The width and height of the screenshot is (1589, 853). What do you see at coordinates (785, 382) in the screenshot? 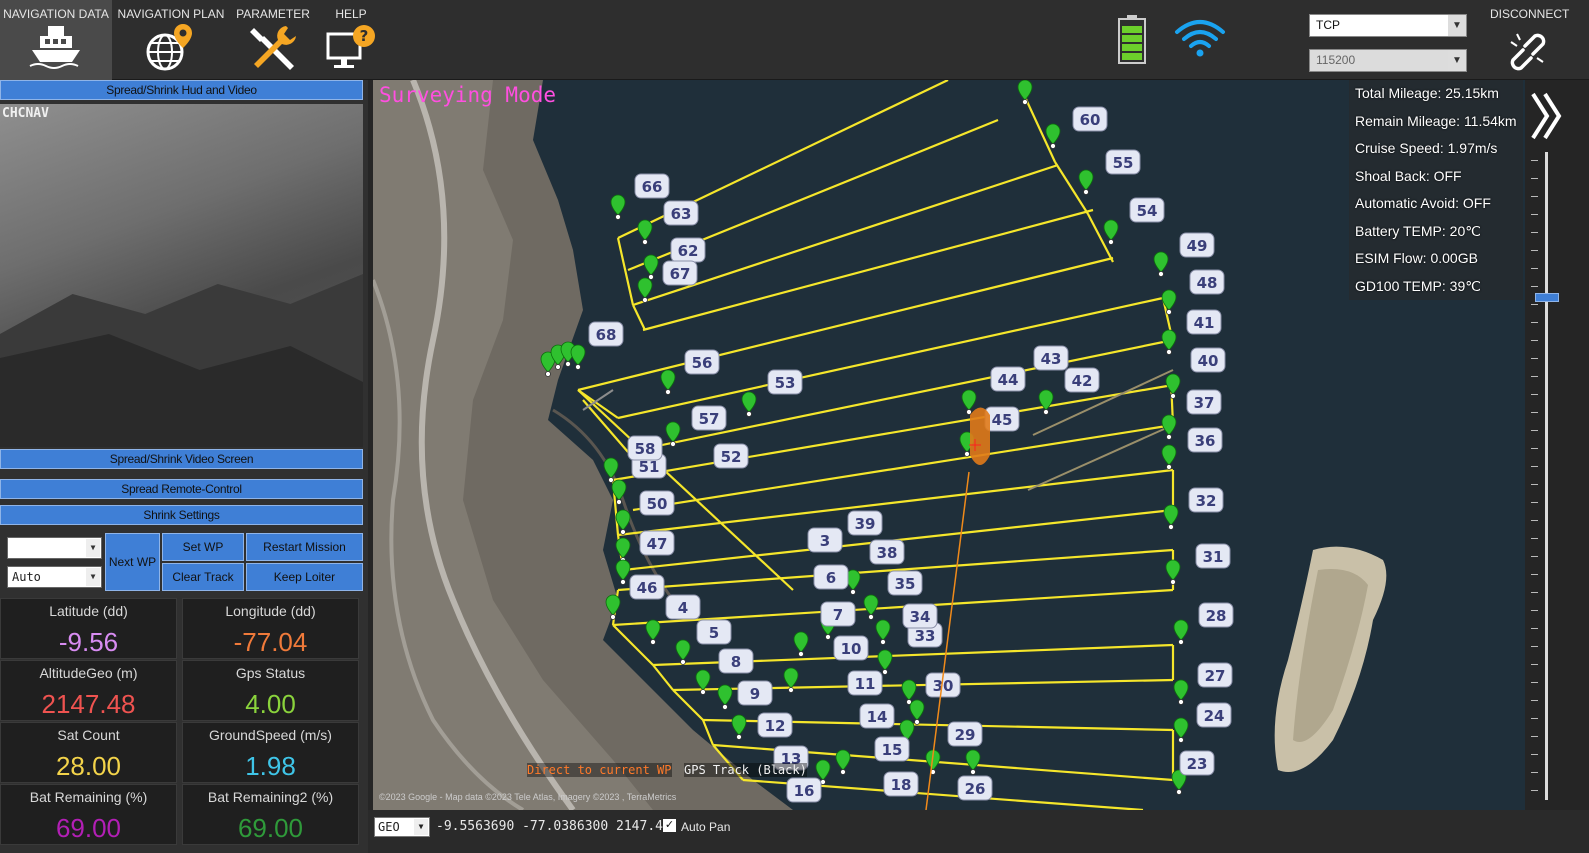
I see `waypoint-label: 53` at bounding box center [785, 382].